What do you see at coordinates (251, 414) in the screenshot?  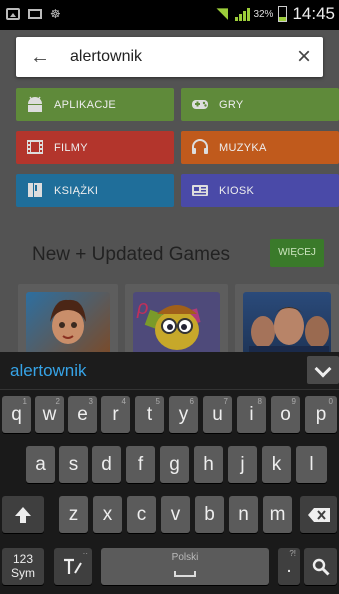 I see `key-i: 8i` at bounding box center [251, 414].